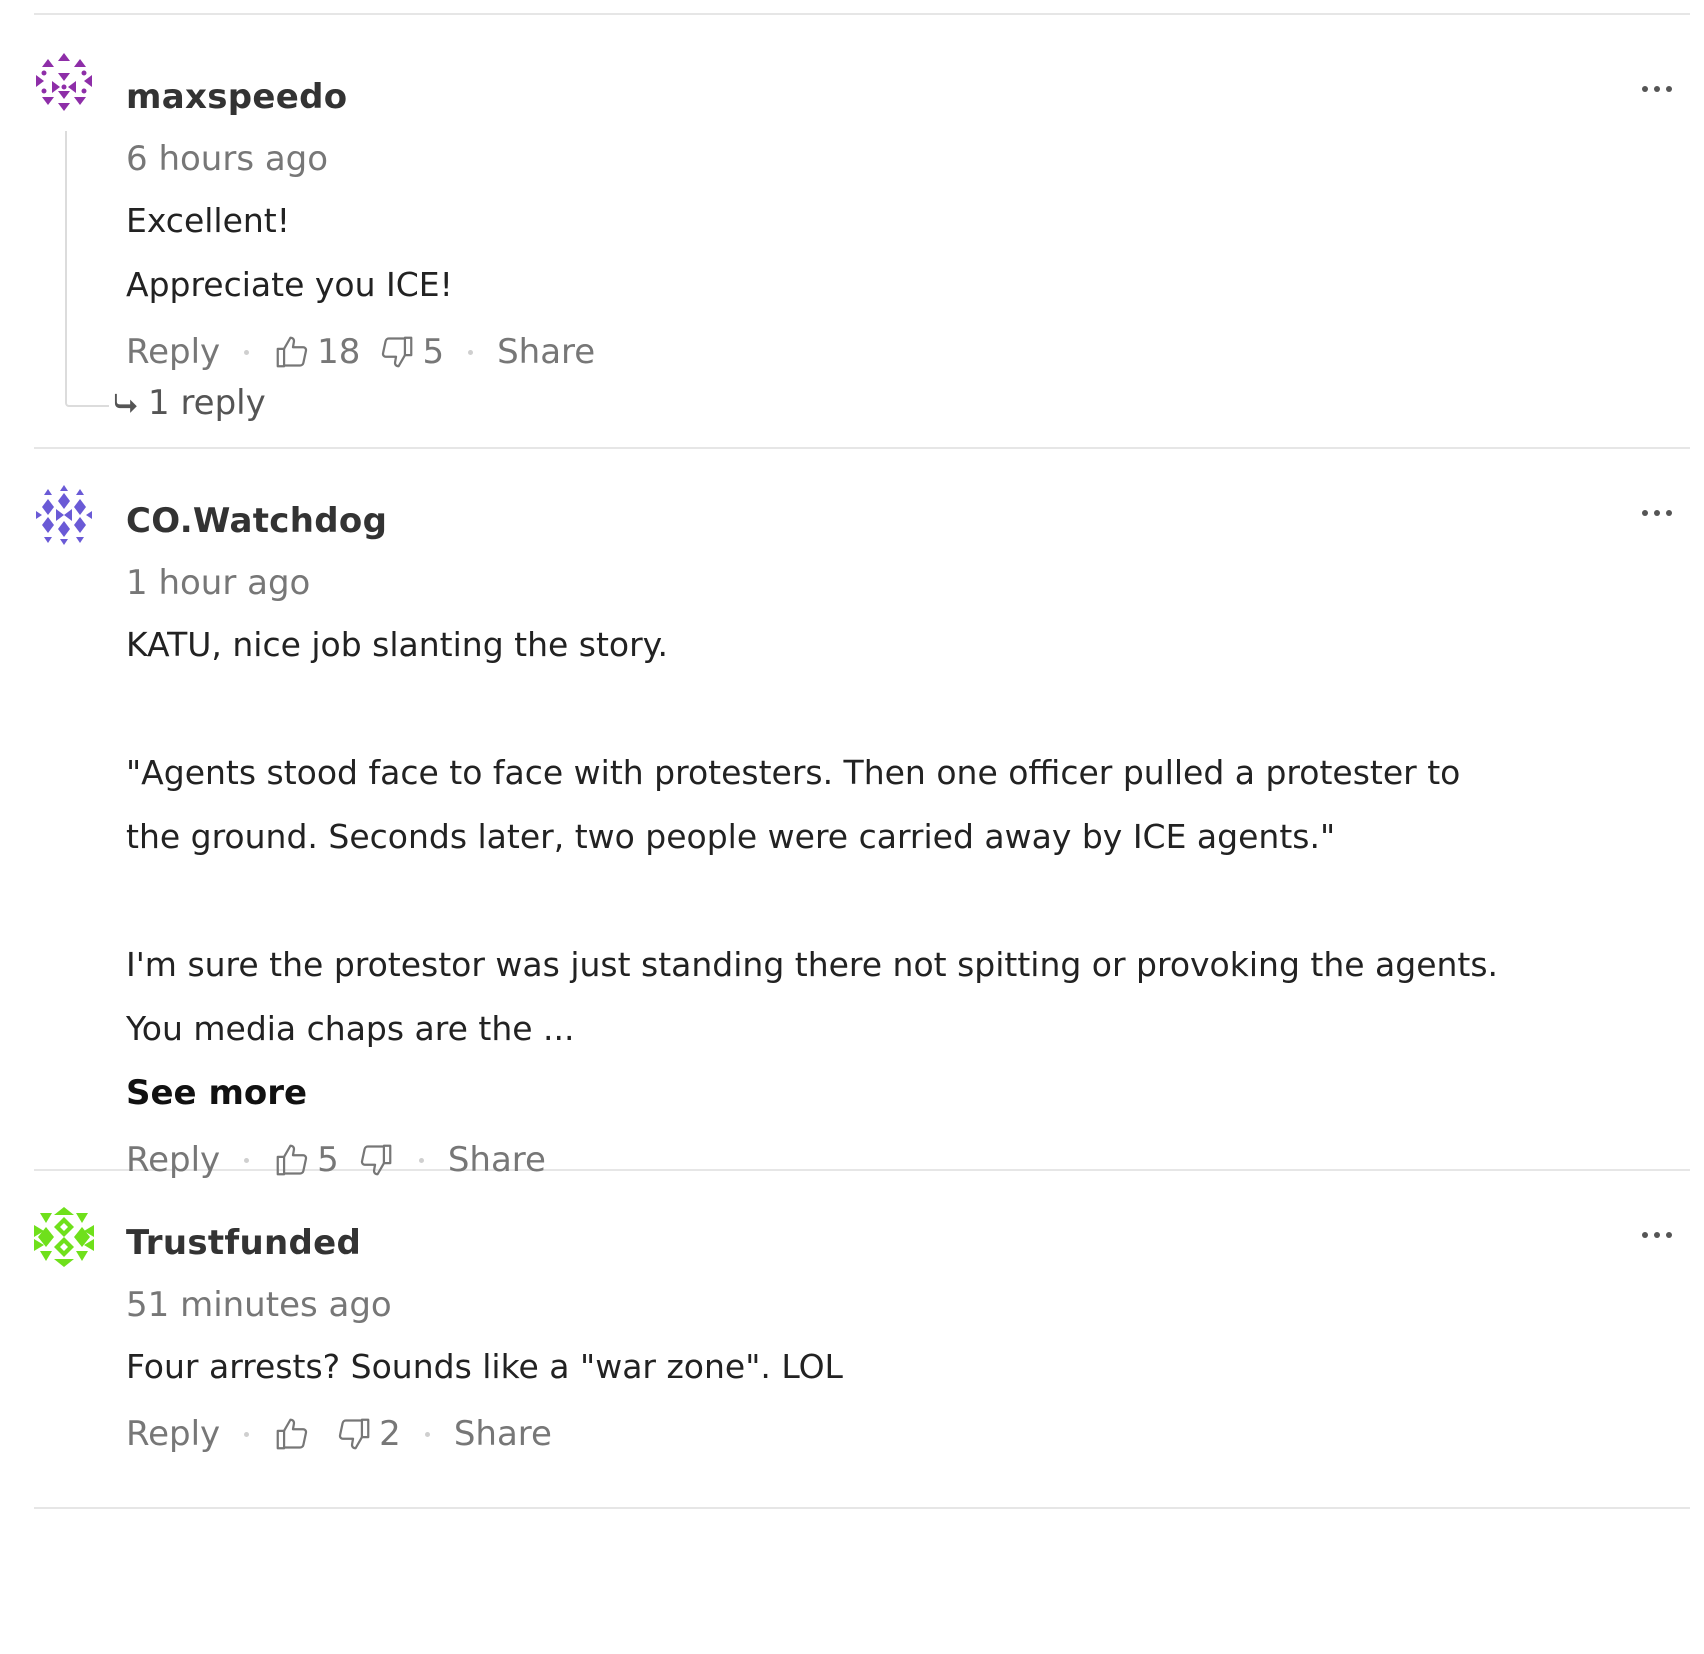 Image resolution: width=1704 pixels, height=1654 pixels. I want to click on comment-timestamp: 51 minutes ago, so click(259, 1305).